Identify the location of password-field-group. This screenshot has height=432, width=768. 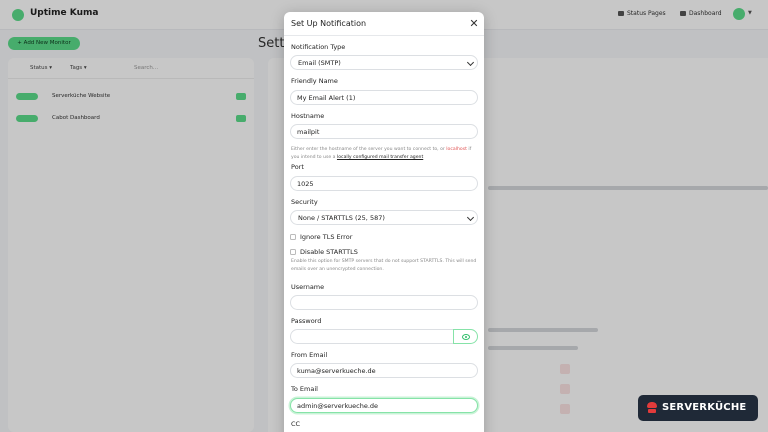
(384, 336).